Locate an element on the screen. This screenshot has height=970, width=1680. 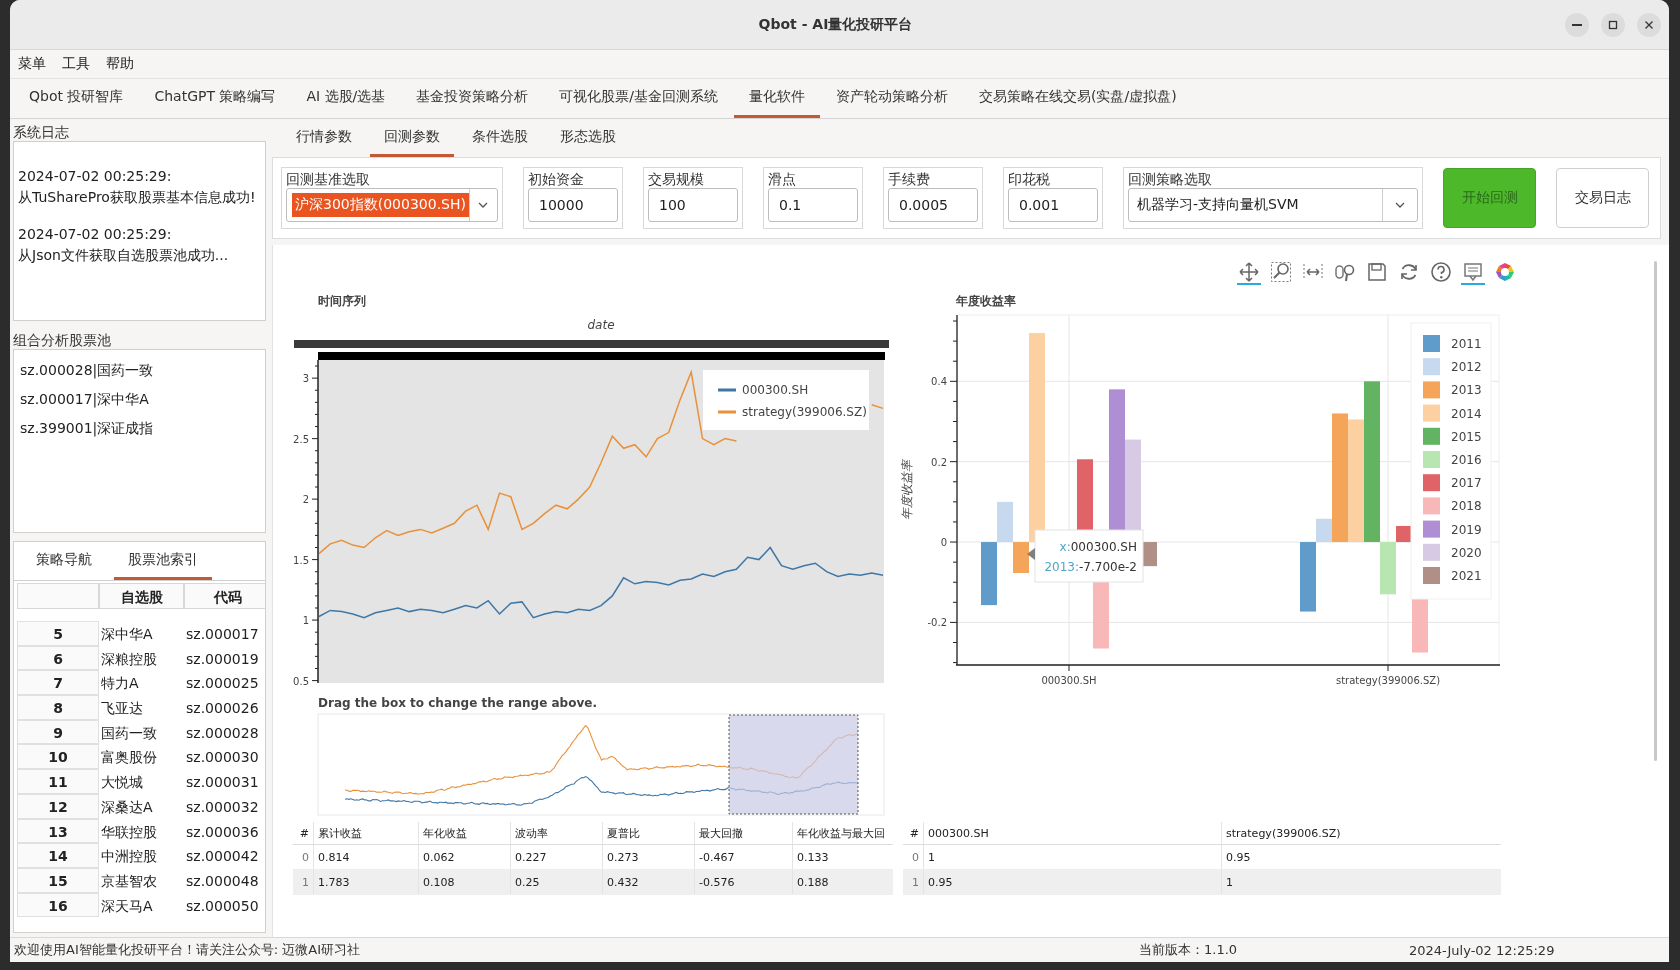
table-cell: 0.188 is located at coordinates (842, 882).